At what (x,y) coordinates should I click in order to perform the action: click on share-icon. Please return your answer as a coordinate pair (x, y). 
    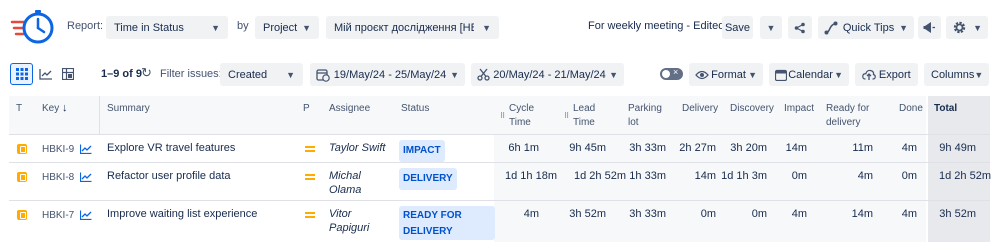
    Looking at the image, I should click on (799, 27).